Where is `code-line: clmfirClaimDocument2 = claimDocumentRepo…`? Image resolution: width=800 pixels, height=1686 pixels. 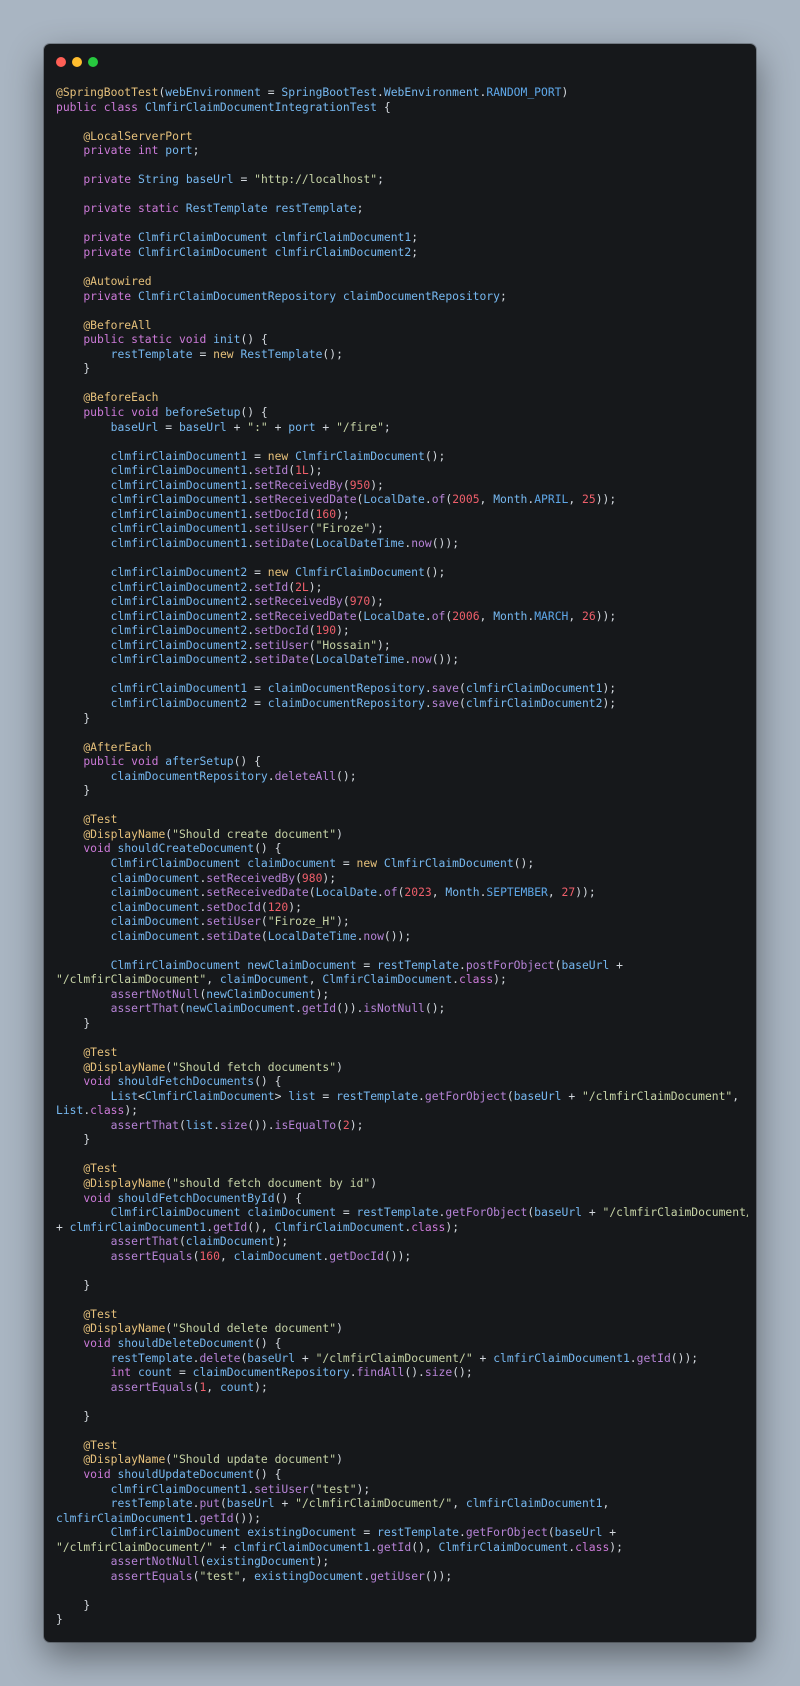 code-line: clmfirClaimDocument2 = claimDocumentRepo… is located at coordinates (402, 703).